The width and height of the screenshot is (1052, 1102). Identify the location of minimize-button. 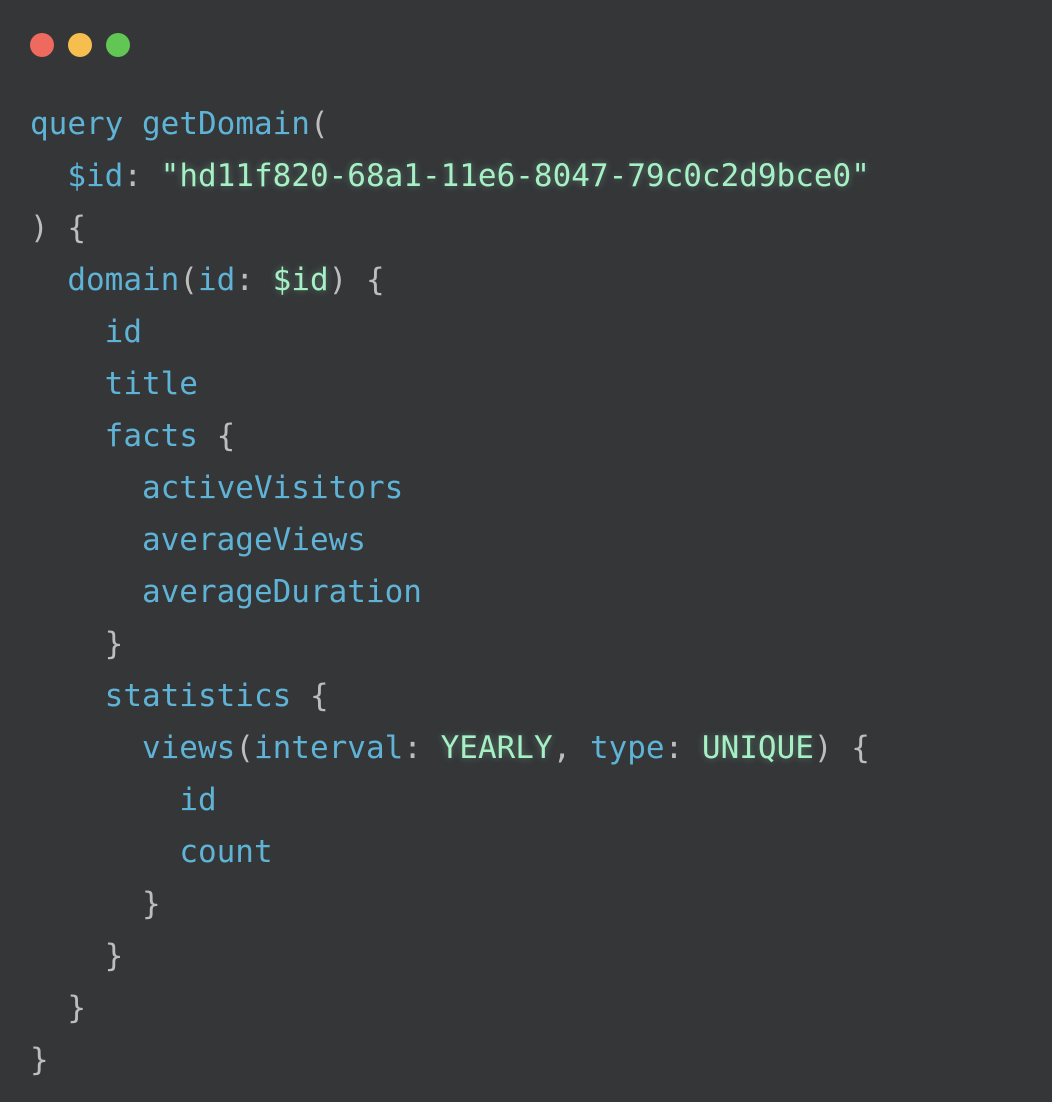
(80, 45).